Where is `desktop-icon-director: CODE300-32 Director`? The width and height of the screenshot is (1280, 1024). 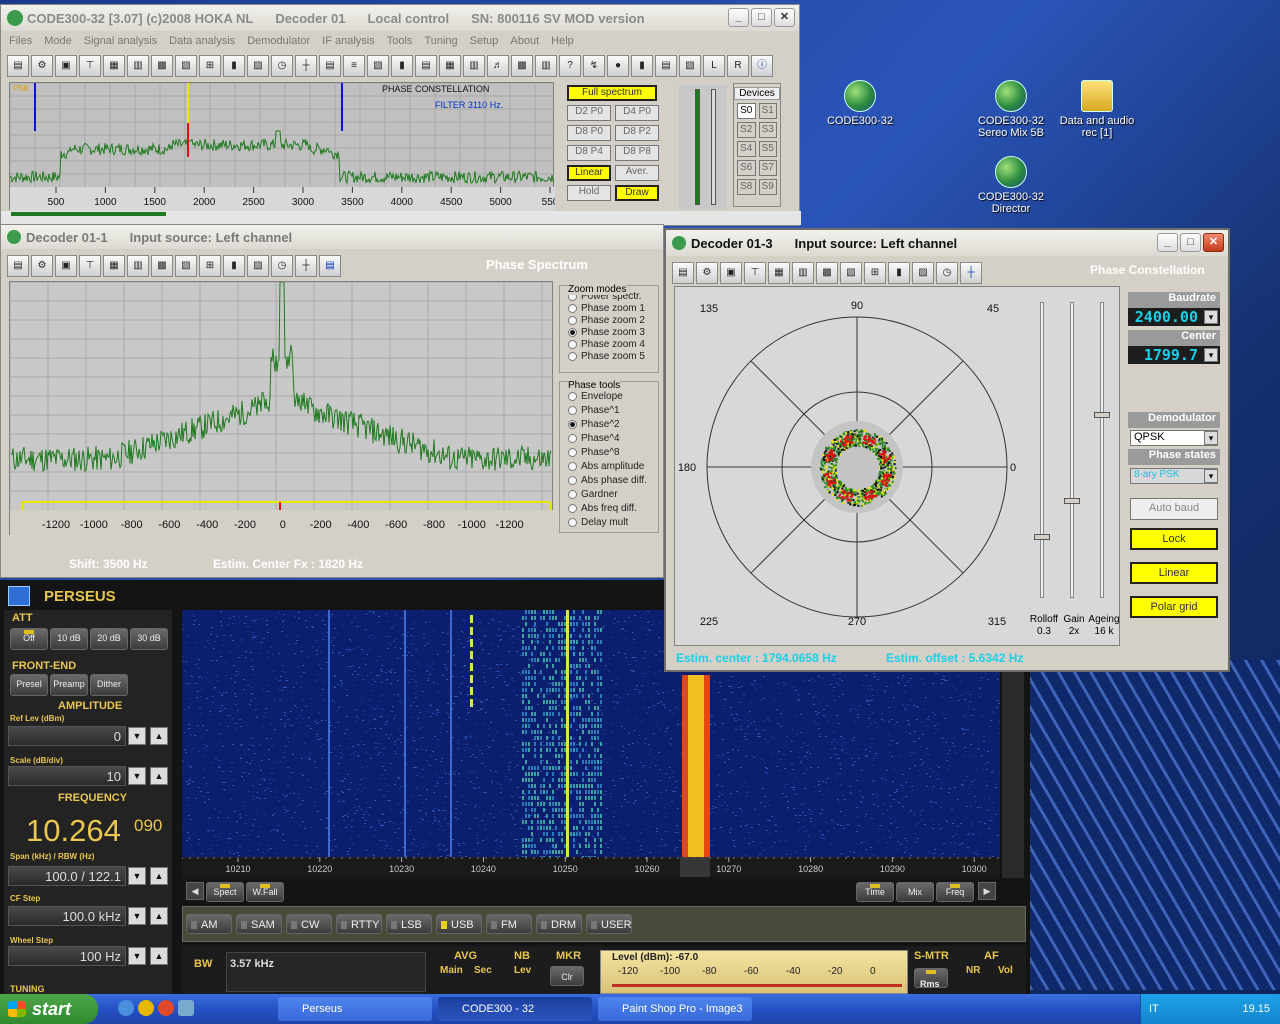
desktop-icon-director: CODE300-32 Director is located at coordinates (1011, 185).